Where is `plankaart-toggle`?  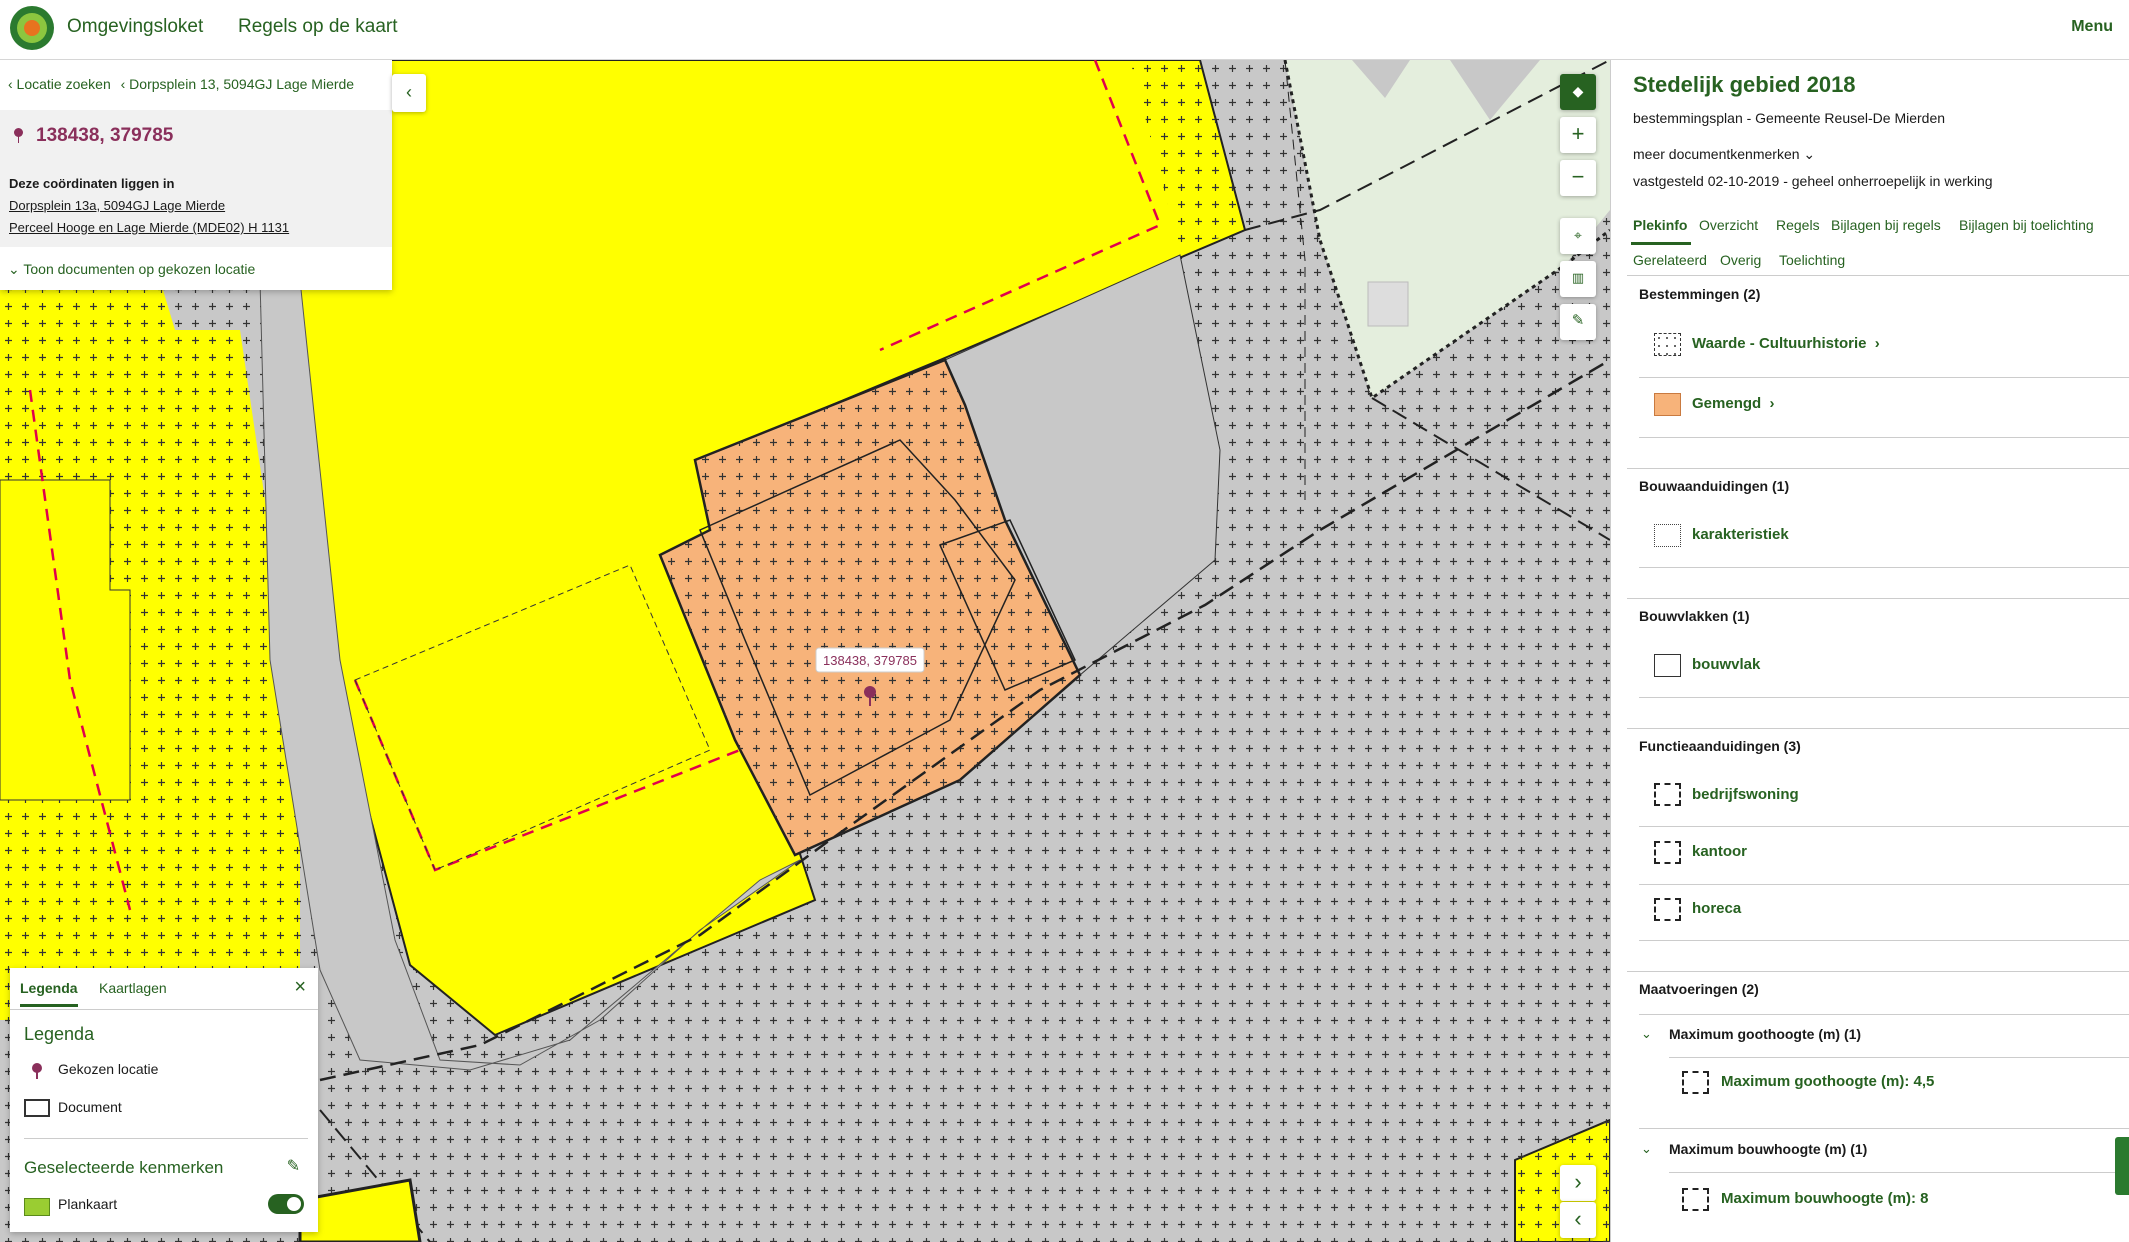 plankaart-toggle is located at coordinates (286, 1204).